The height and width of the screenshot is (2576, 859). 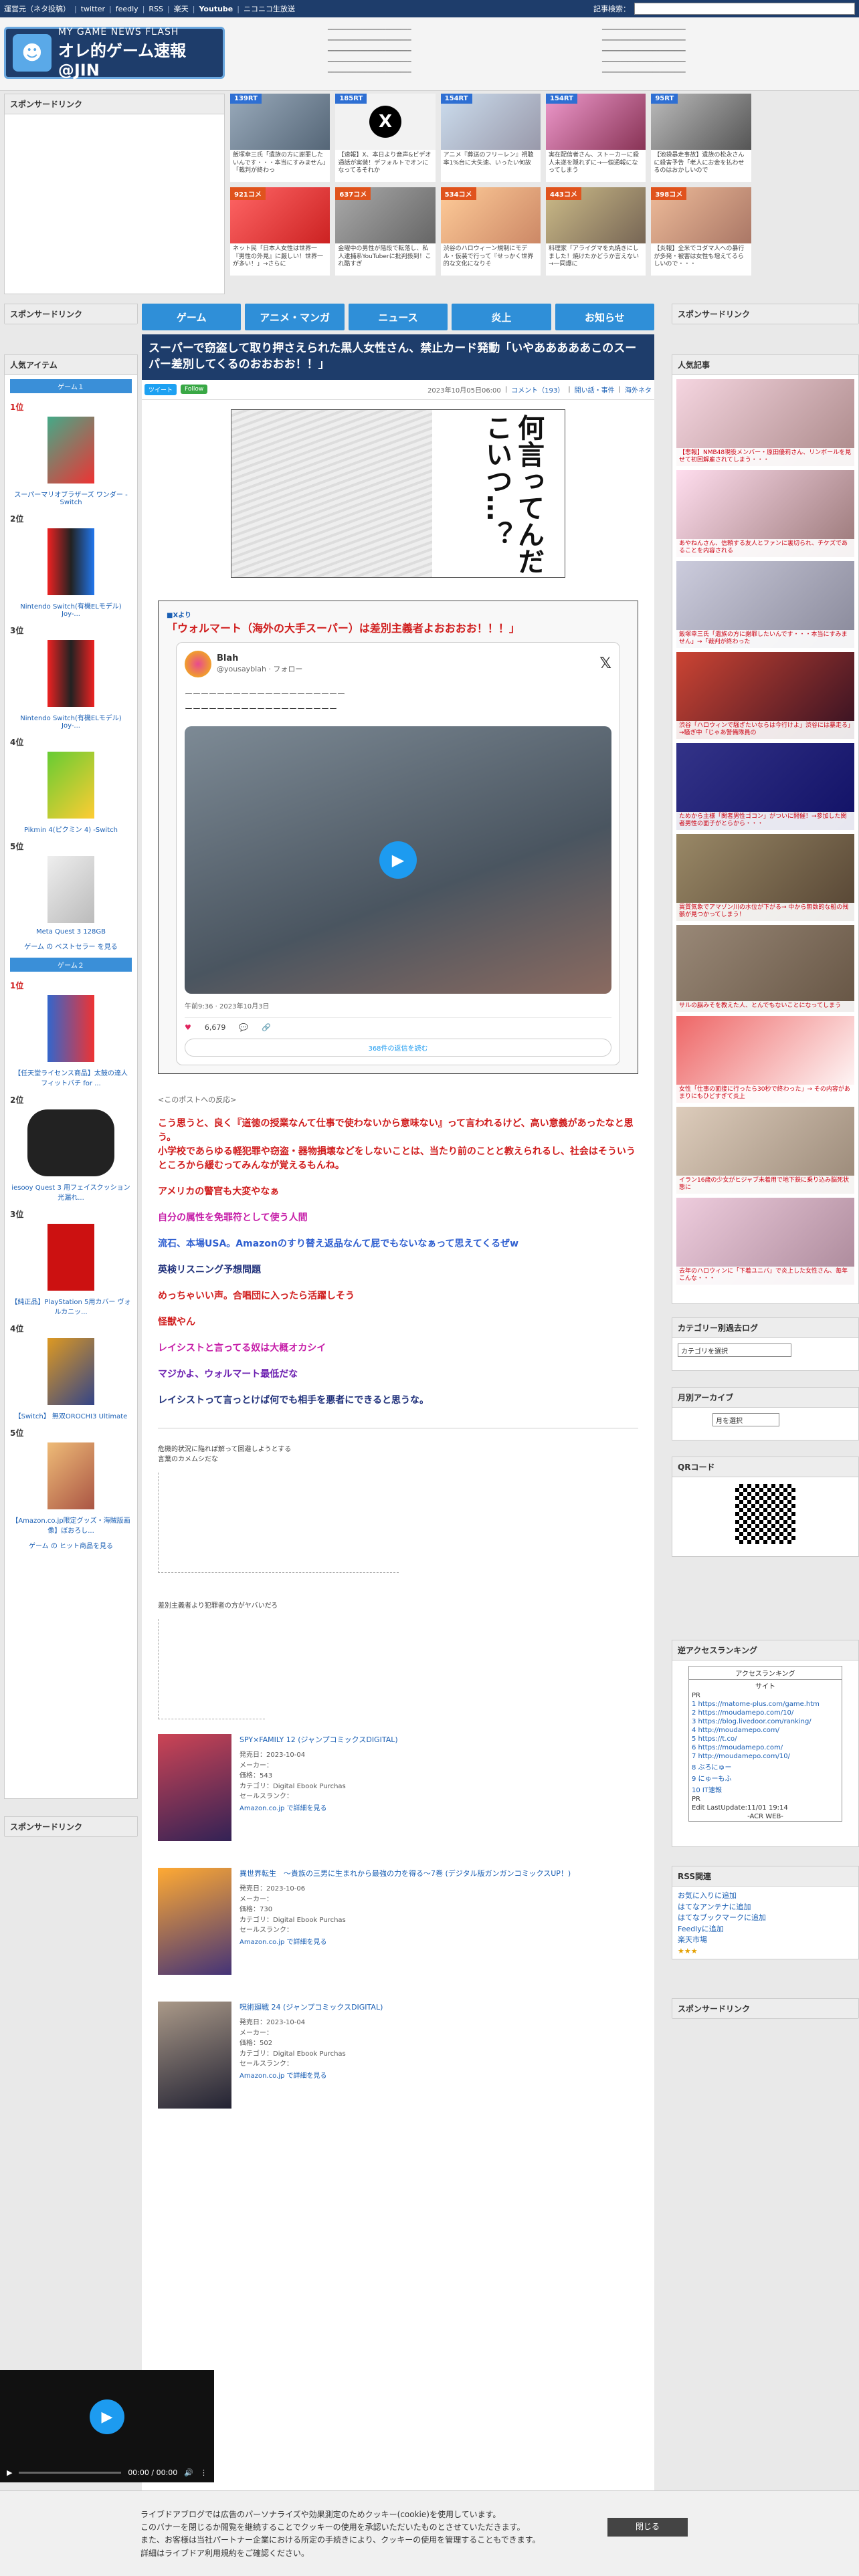 What do you see at coordinates (765, 1897) in the screenshot?
I see `rss-favorite-link: お気に入りに追加` at bounding box center [765, 1897].